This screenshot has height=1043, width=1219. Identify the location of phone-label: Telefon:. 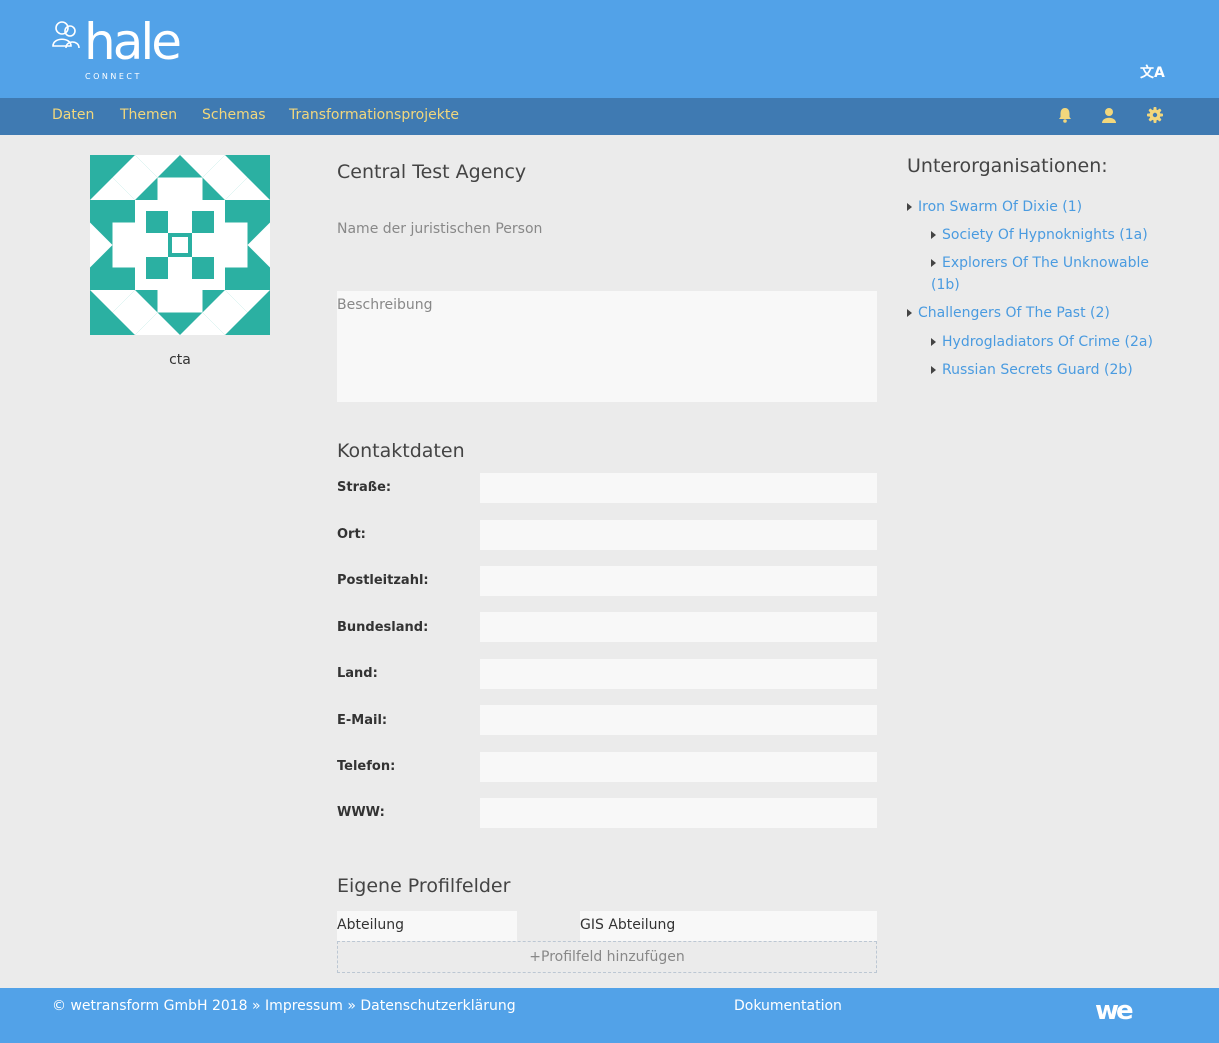
(366, 766).